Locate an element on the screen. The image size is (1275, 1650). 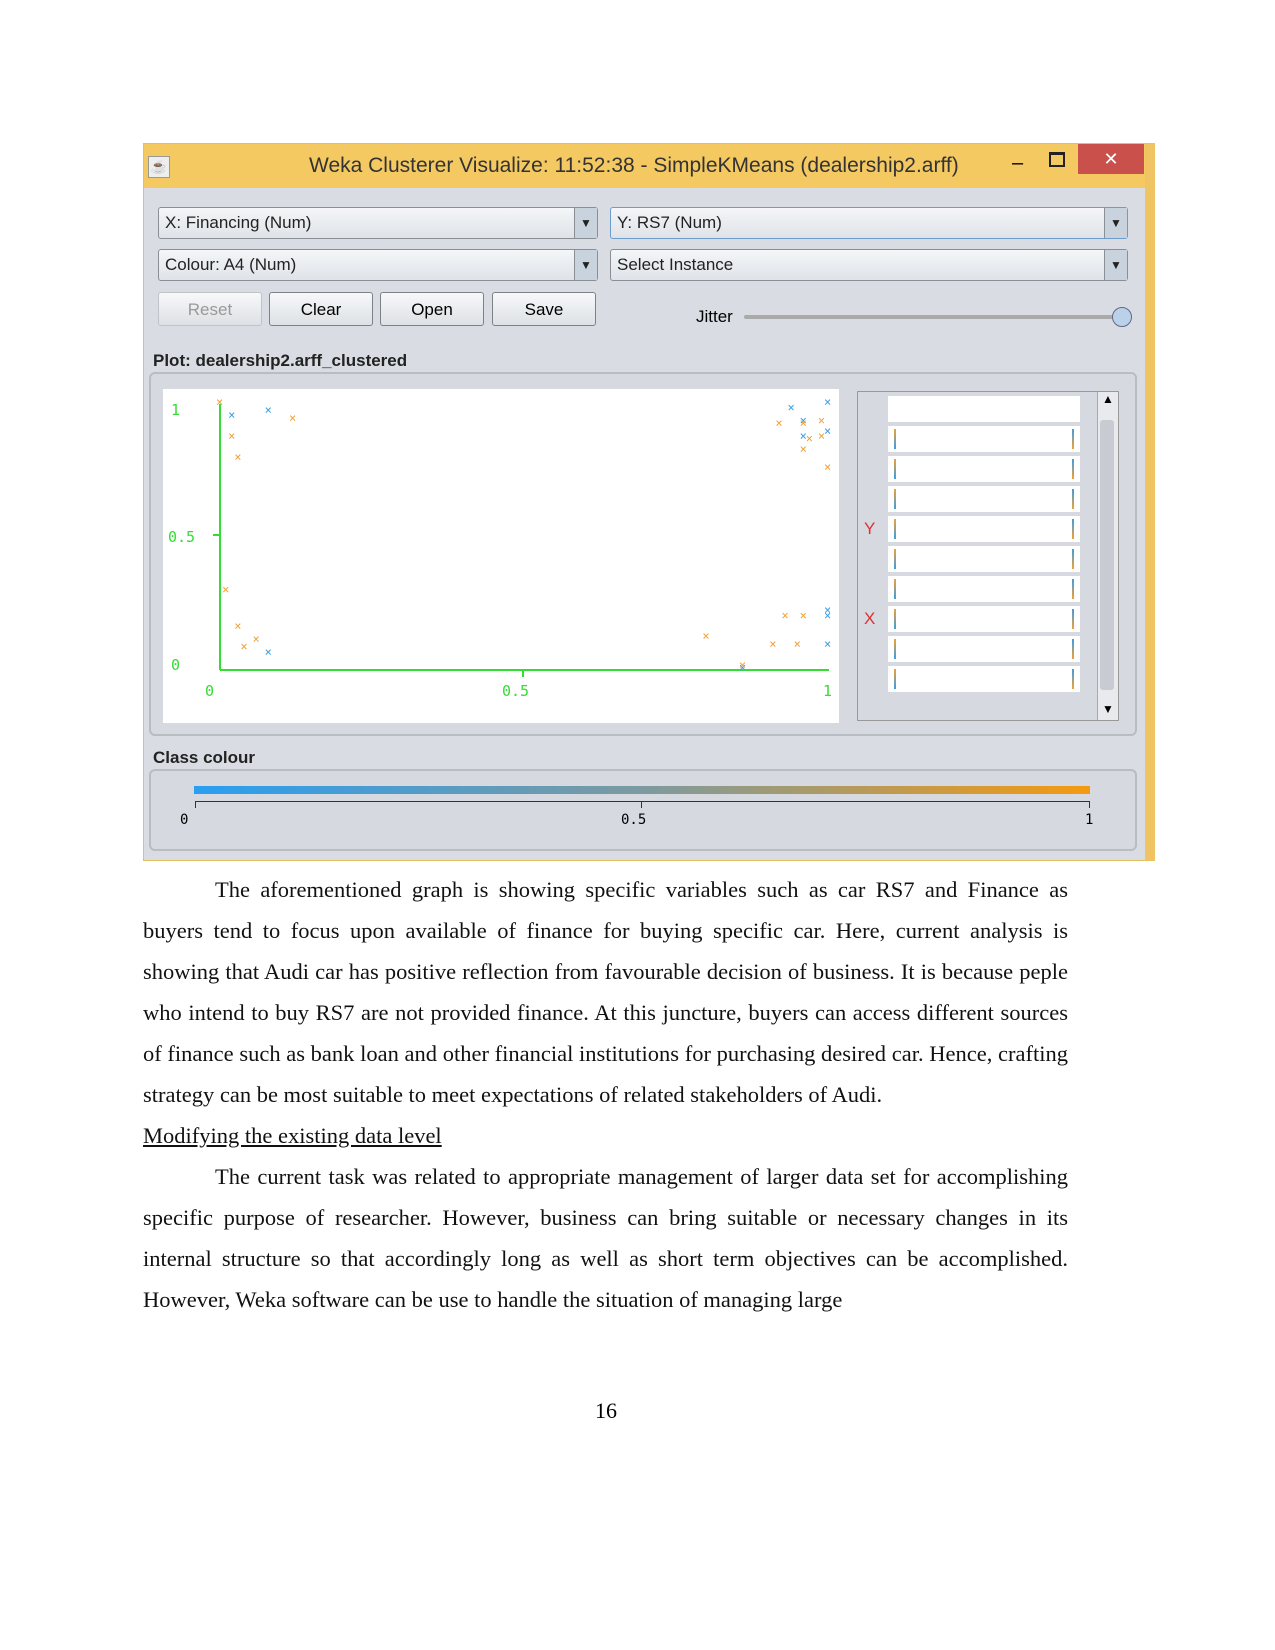
jitter-slider is located at coordinates (938, 317).